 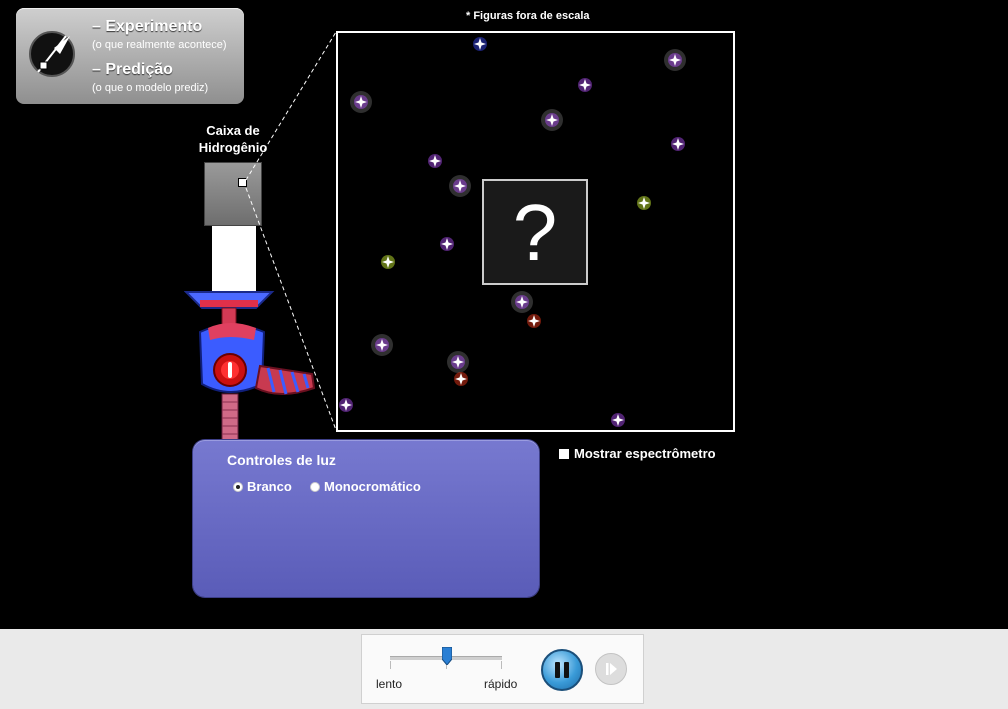 I want to click on radio-monochromatic-indicator, so click(x=315, y=487).